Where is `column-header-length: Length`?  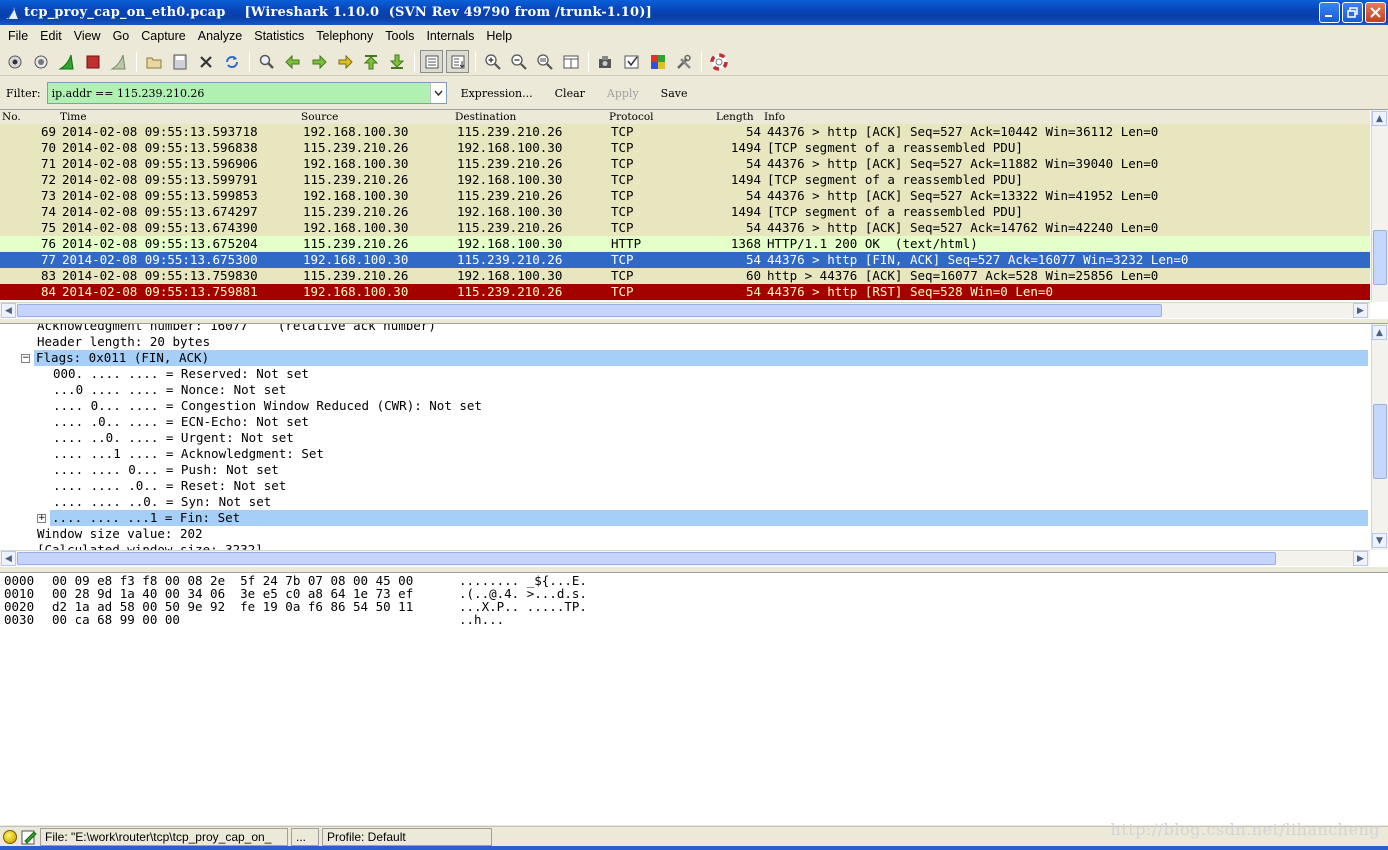
column-header-length: Length is located at coordinates (735, 117).